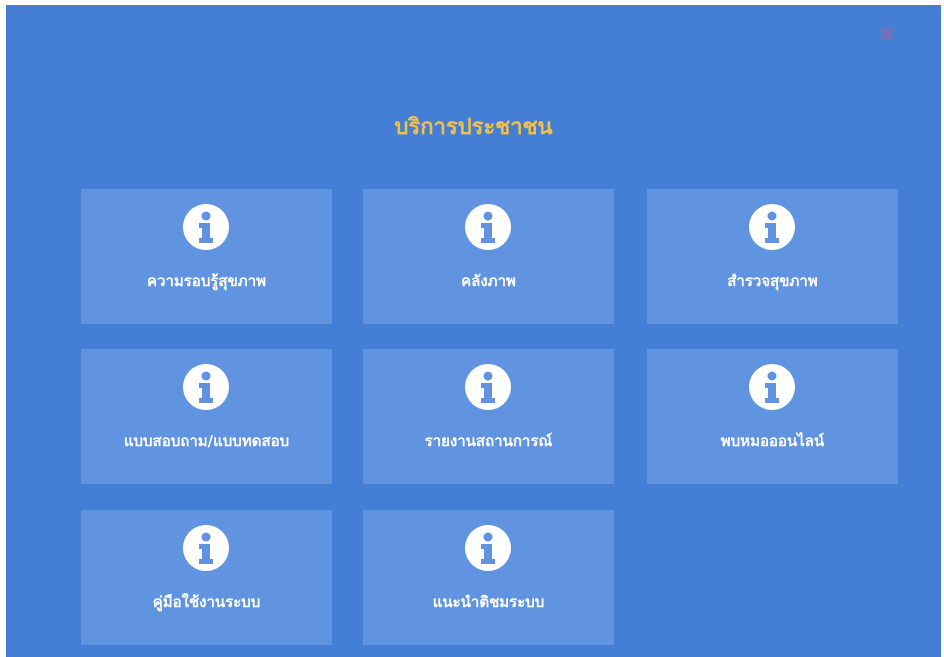  I want to click on tile-health-survey: สำรวจสุขภาพ, so click(772, 256).